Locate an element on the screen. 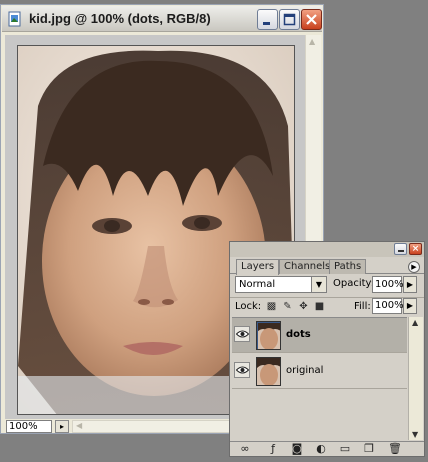  lock-position-icon: ✥ is located at coordinates (303, 306).